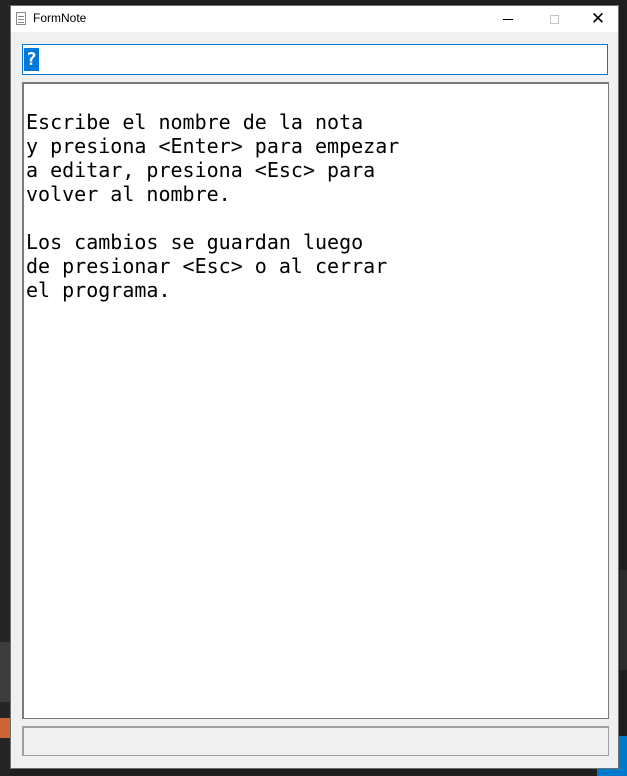 This screenshot has width=627, height=776. Describe the element at coordinates (5, 728) in the screenshot. I see `background-ide-marker-left` at that location.